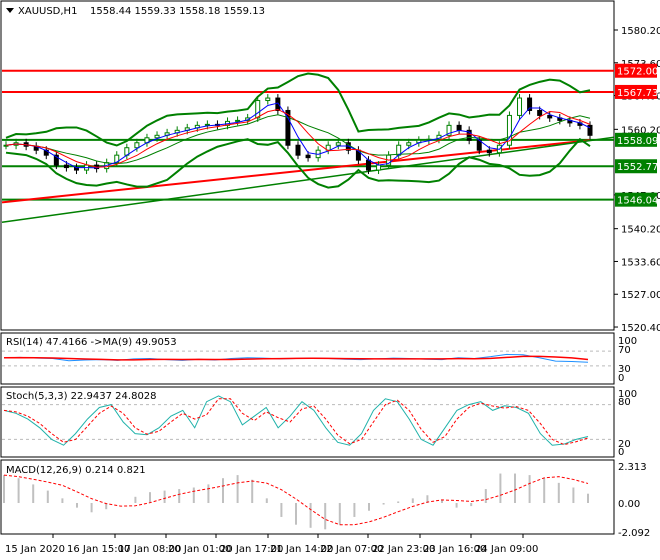 The width and height of the screenshot is (660, 560). Describe the element at coordinates (621, 378) in the screenshot. I see `rsi-tick-label: 0` at that location.